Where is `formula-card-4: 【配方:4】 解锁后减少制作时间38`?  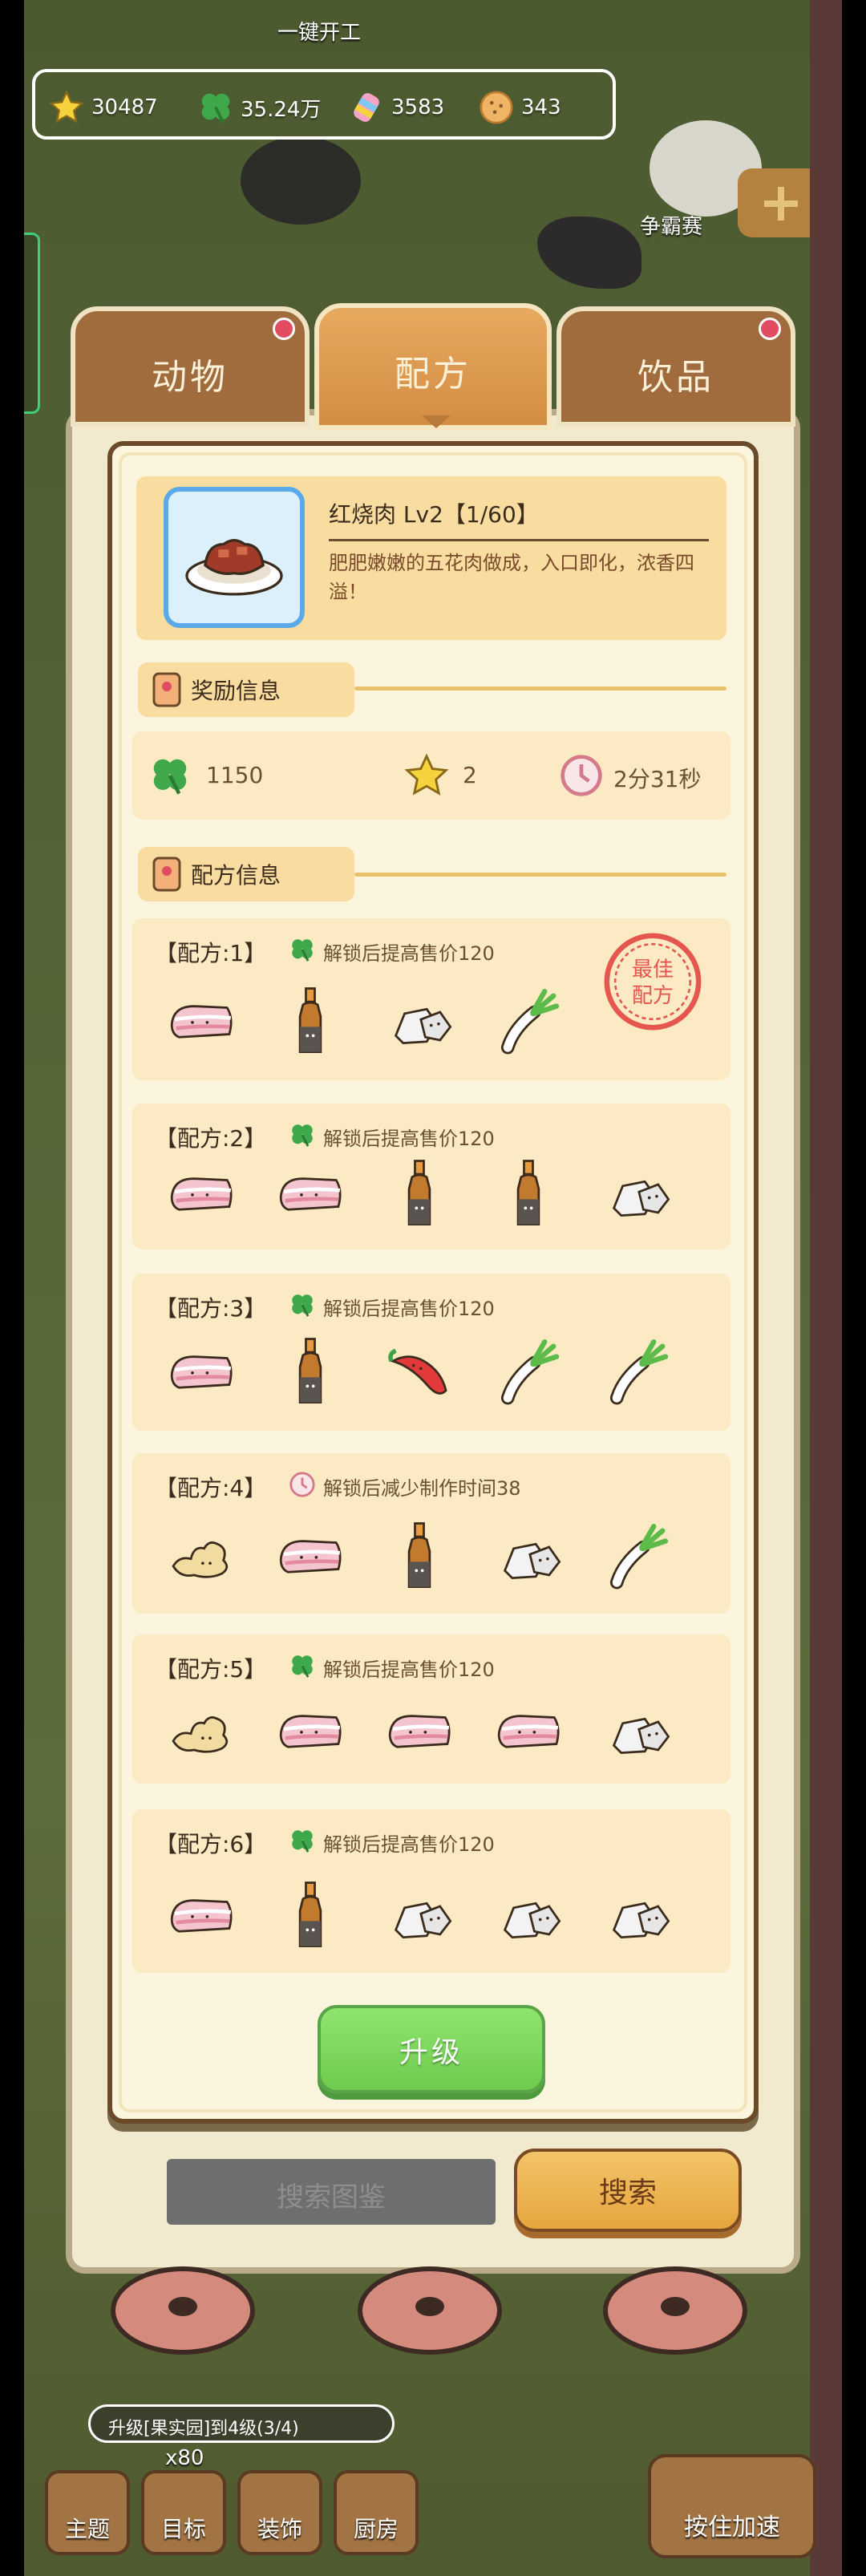
formula-card-4: 【配方:4】 解锁后减少制作时间38 is located at coordinates (431, 1533).